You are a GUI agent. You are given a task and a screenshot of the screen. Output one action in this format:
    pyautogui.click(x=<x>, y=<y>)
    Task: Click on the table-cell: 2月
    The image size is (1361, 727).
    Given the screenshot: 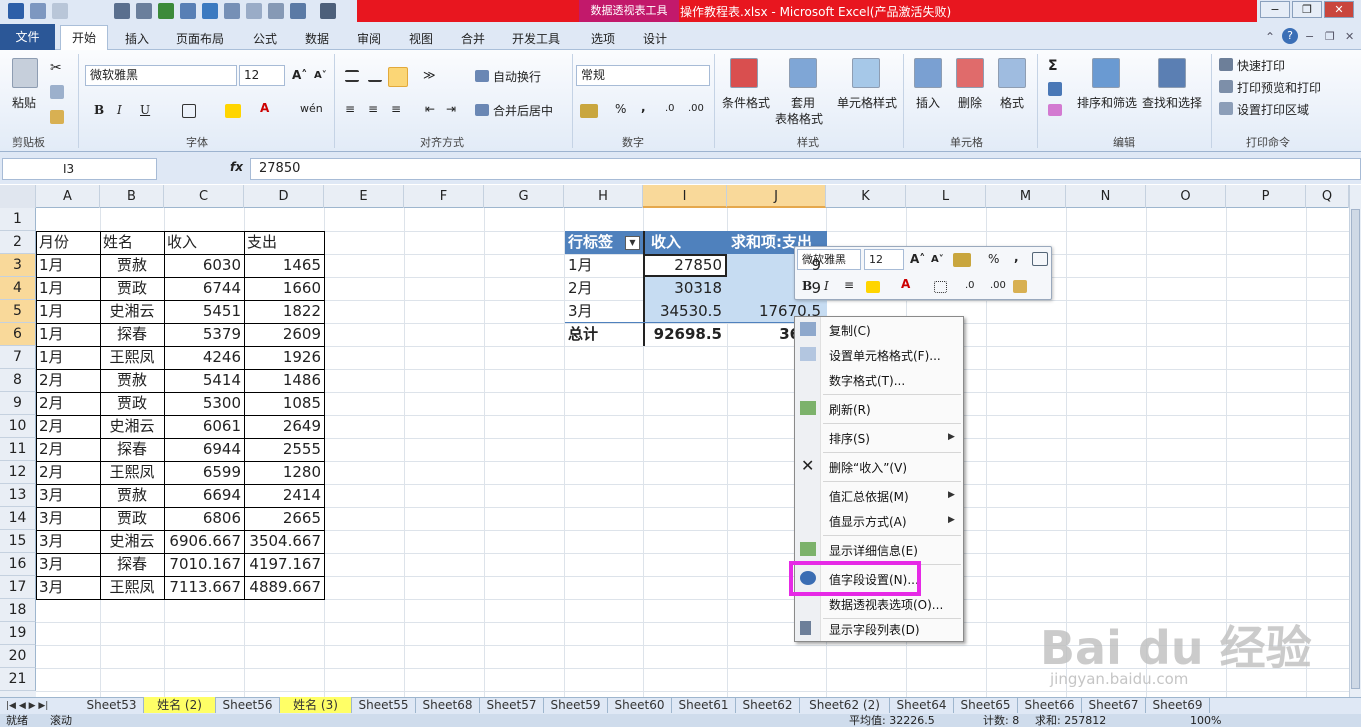 What is the action you would take?
    pyautogui.click(x=68, y=426)
    